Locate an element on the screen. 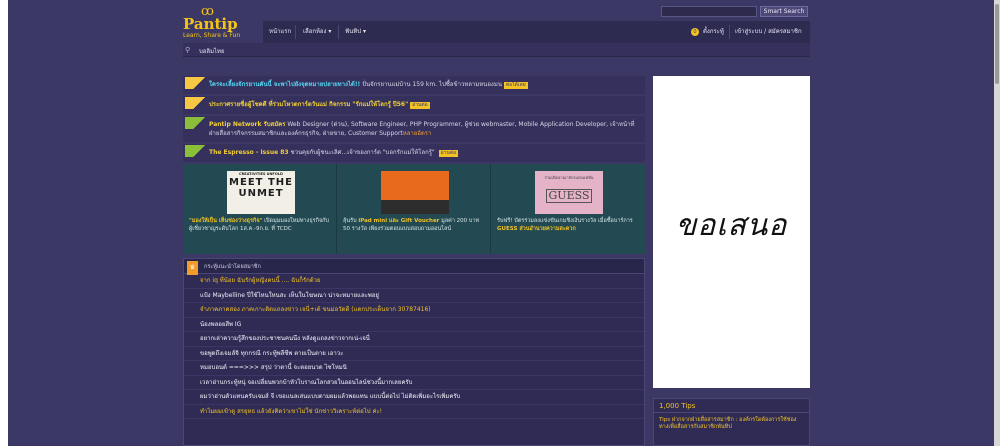 Image resolution: width=1000 pixels, height=446 pixels. announcement-title: The Espresso - Issue 83 is located at coordinates (249, 152).